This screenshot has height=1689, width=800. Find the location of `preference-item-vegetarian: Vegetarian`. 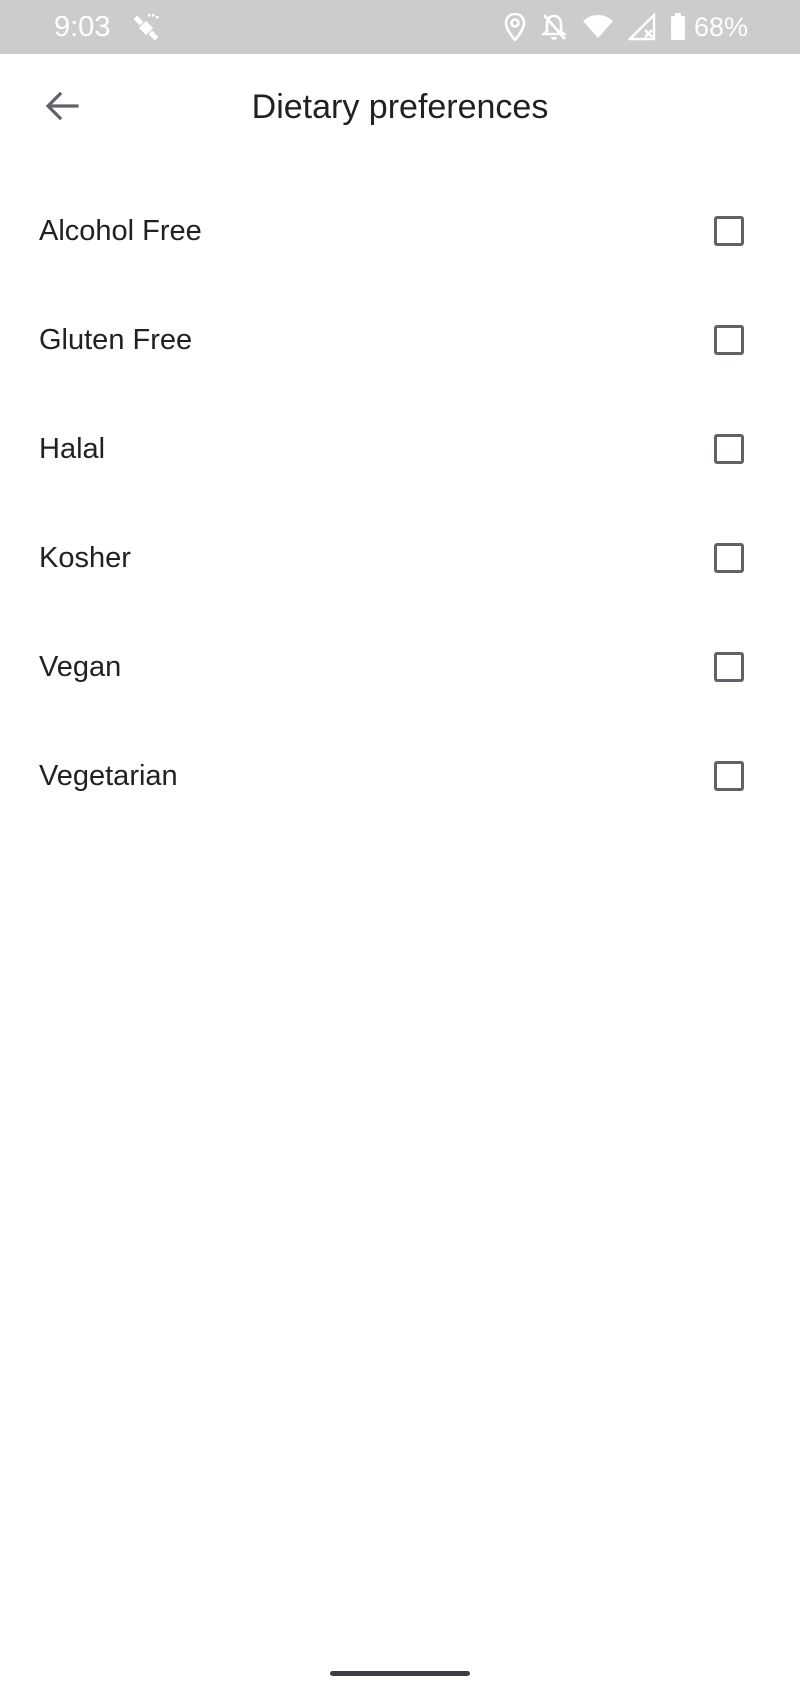

preference-item-vegetarian: Vegetarian is located at coordinates (400, 778).